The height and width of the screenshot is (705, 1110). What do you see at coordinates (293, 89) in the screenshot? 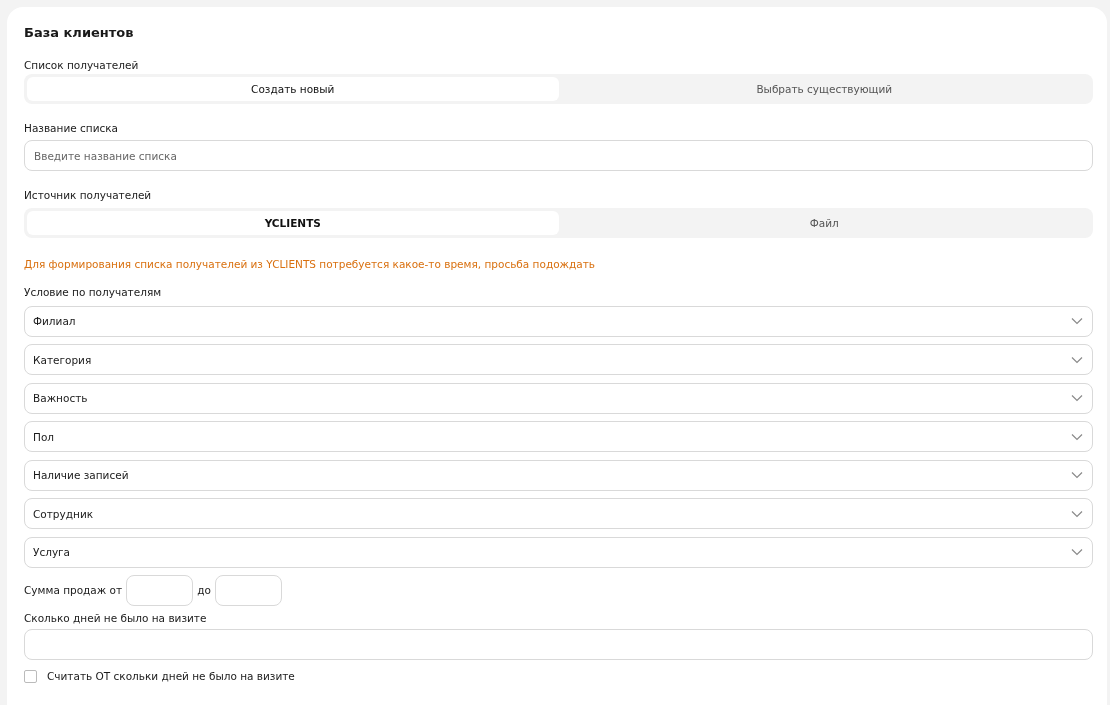
I see `segment-tab: Создать новый` at bounding box center [293, 89].